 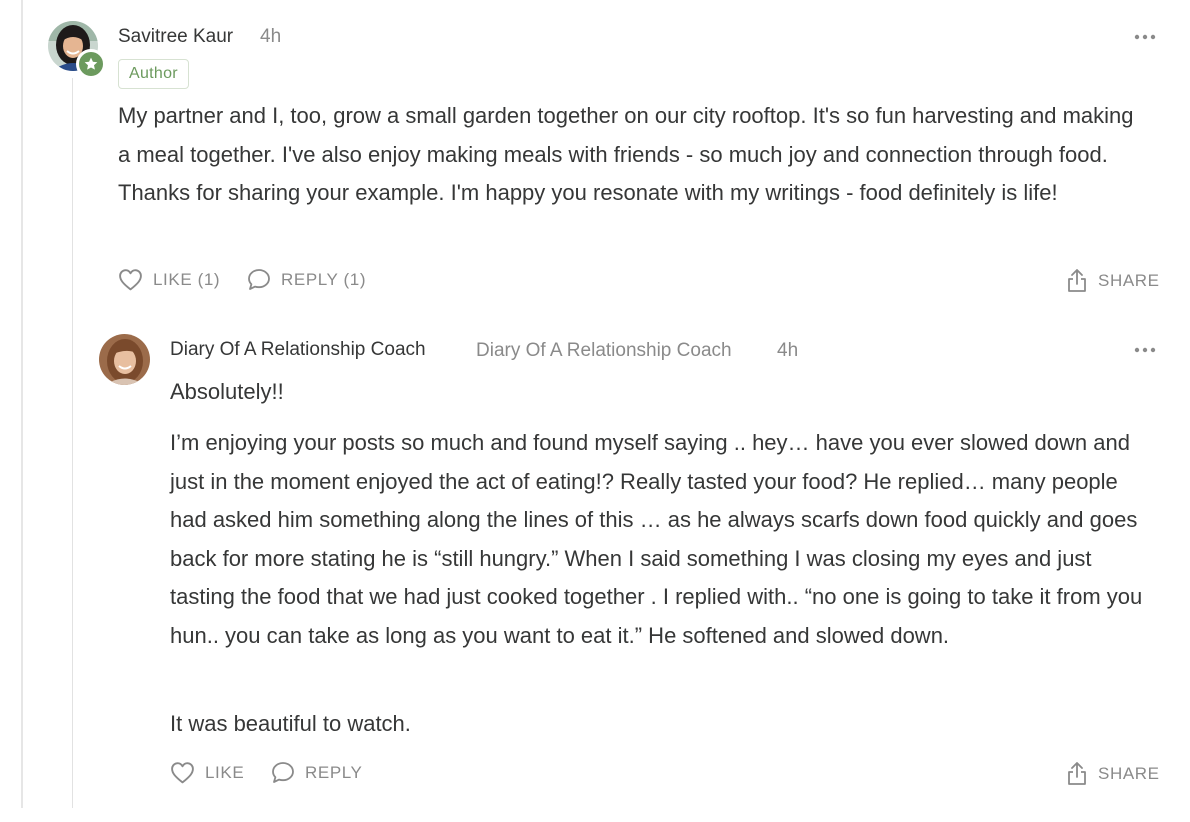 I want to click on thread-line, so click(x=22, y=404).